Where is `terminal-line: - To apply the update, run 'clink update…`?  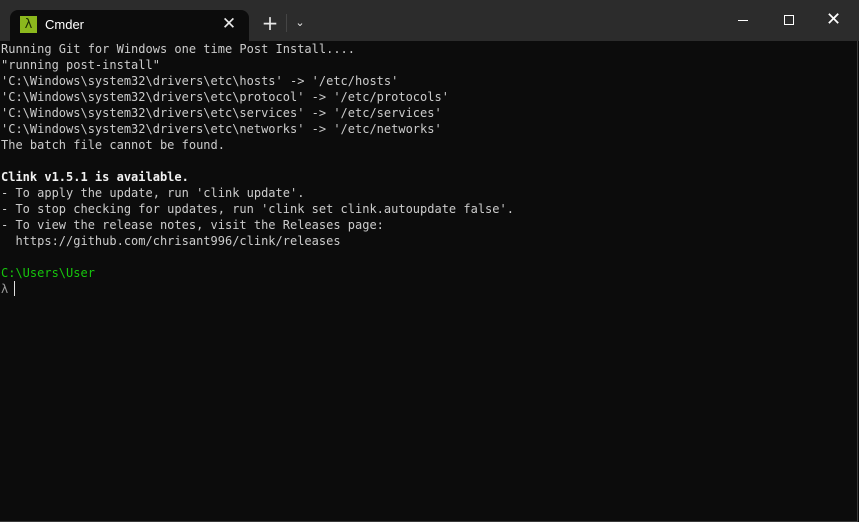 terminal-line: - To apply the update, run 'clink update… is located at coordinates (153, 193).